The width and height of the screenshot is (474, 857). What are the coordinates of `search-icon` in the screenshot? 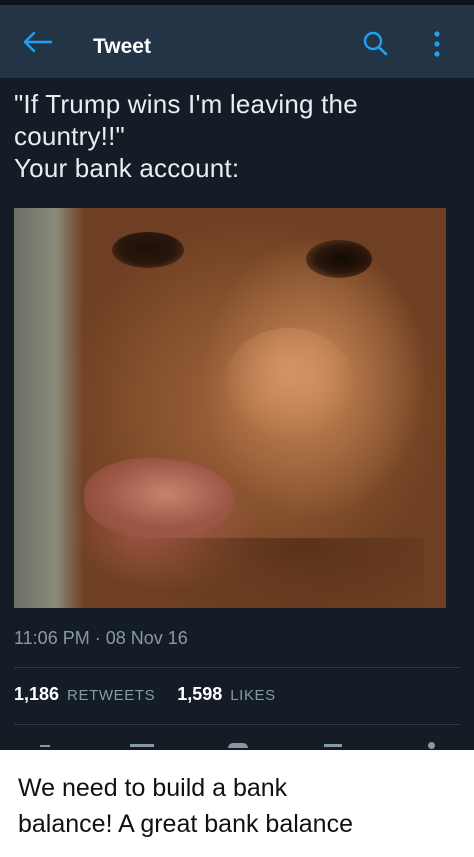 It's located at (375, 43).